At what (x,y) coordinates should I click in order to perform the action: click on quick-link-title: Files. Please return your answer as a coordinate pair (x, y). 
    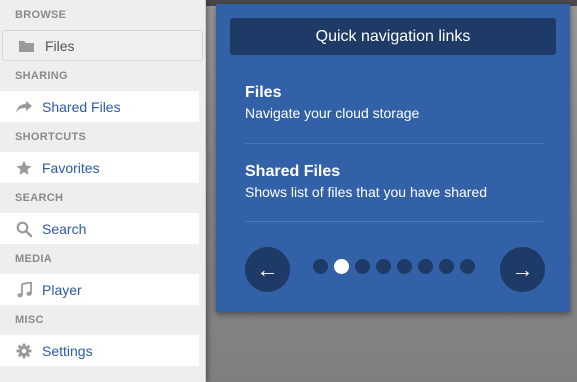
    Looking at the image, I should click on (263, 92).